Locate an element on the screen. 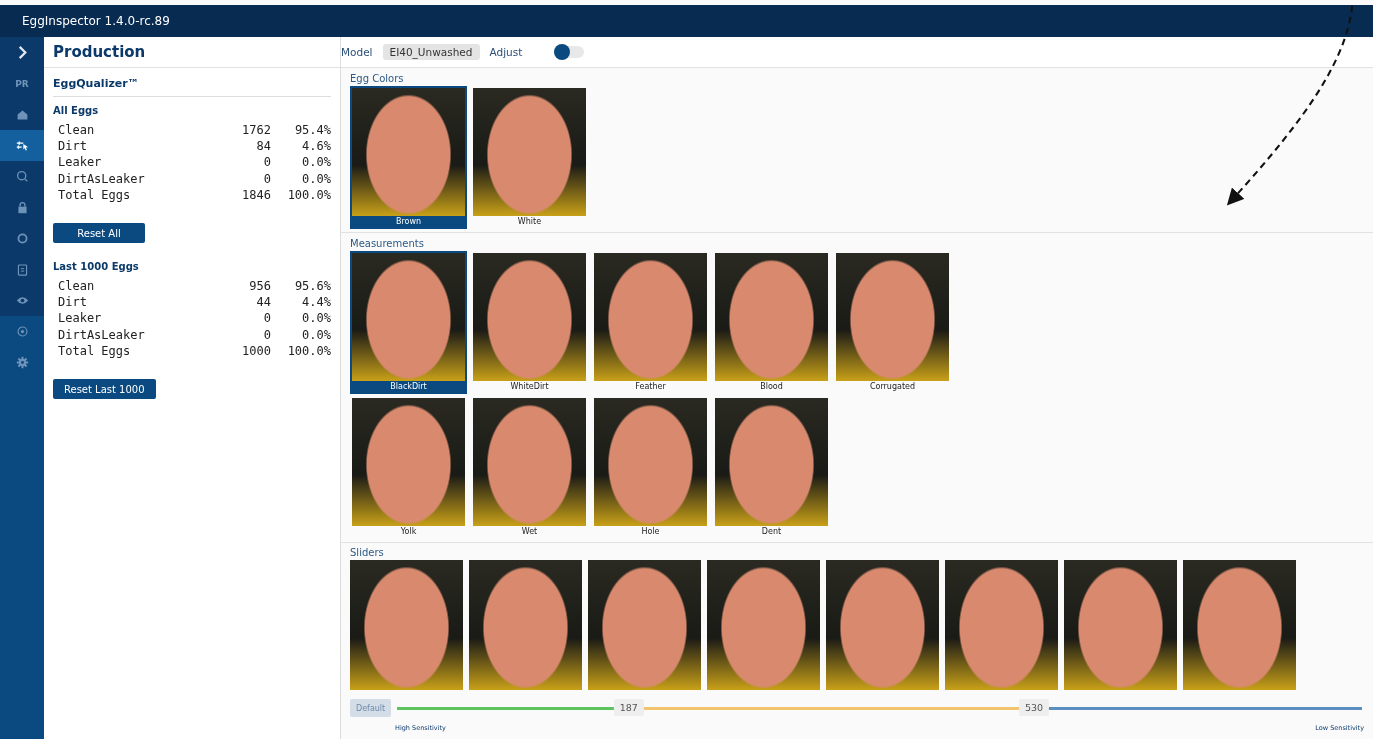 The height and width of the screenshot is (739, 1373). page-title: Production is located at coordinates (99, 52).